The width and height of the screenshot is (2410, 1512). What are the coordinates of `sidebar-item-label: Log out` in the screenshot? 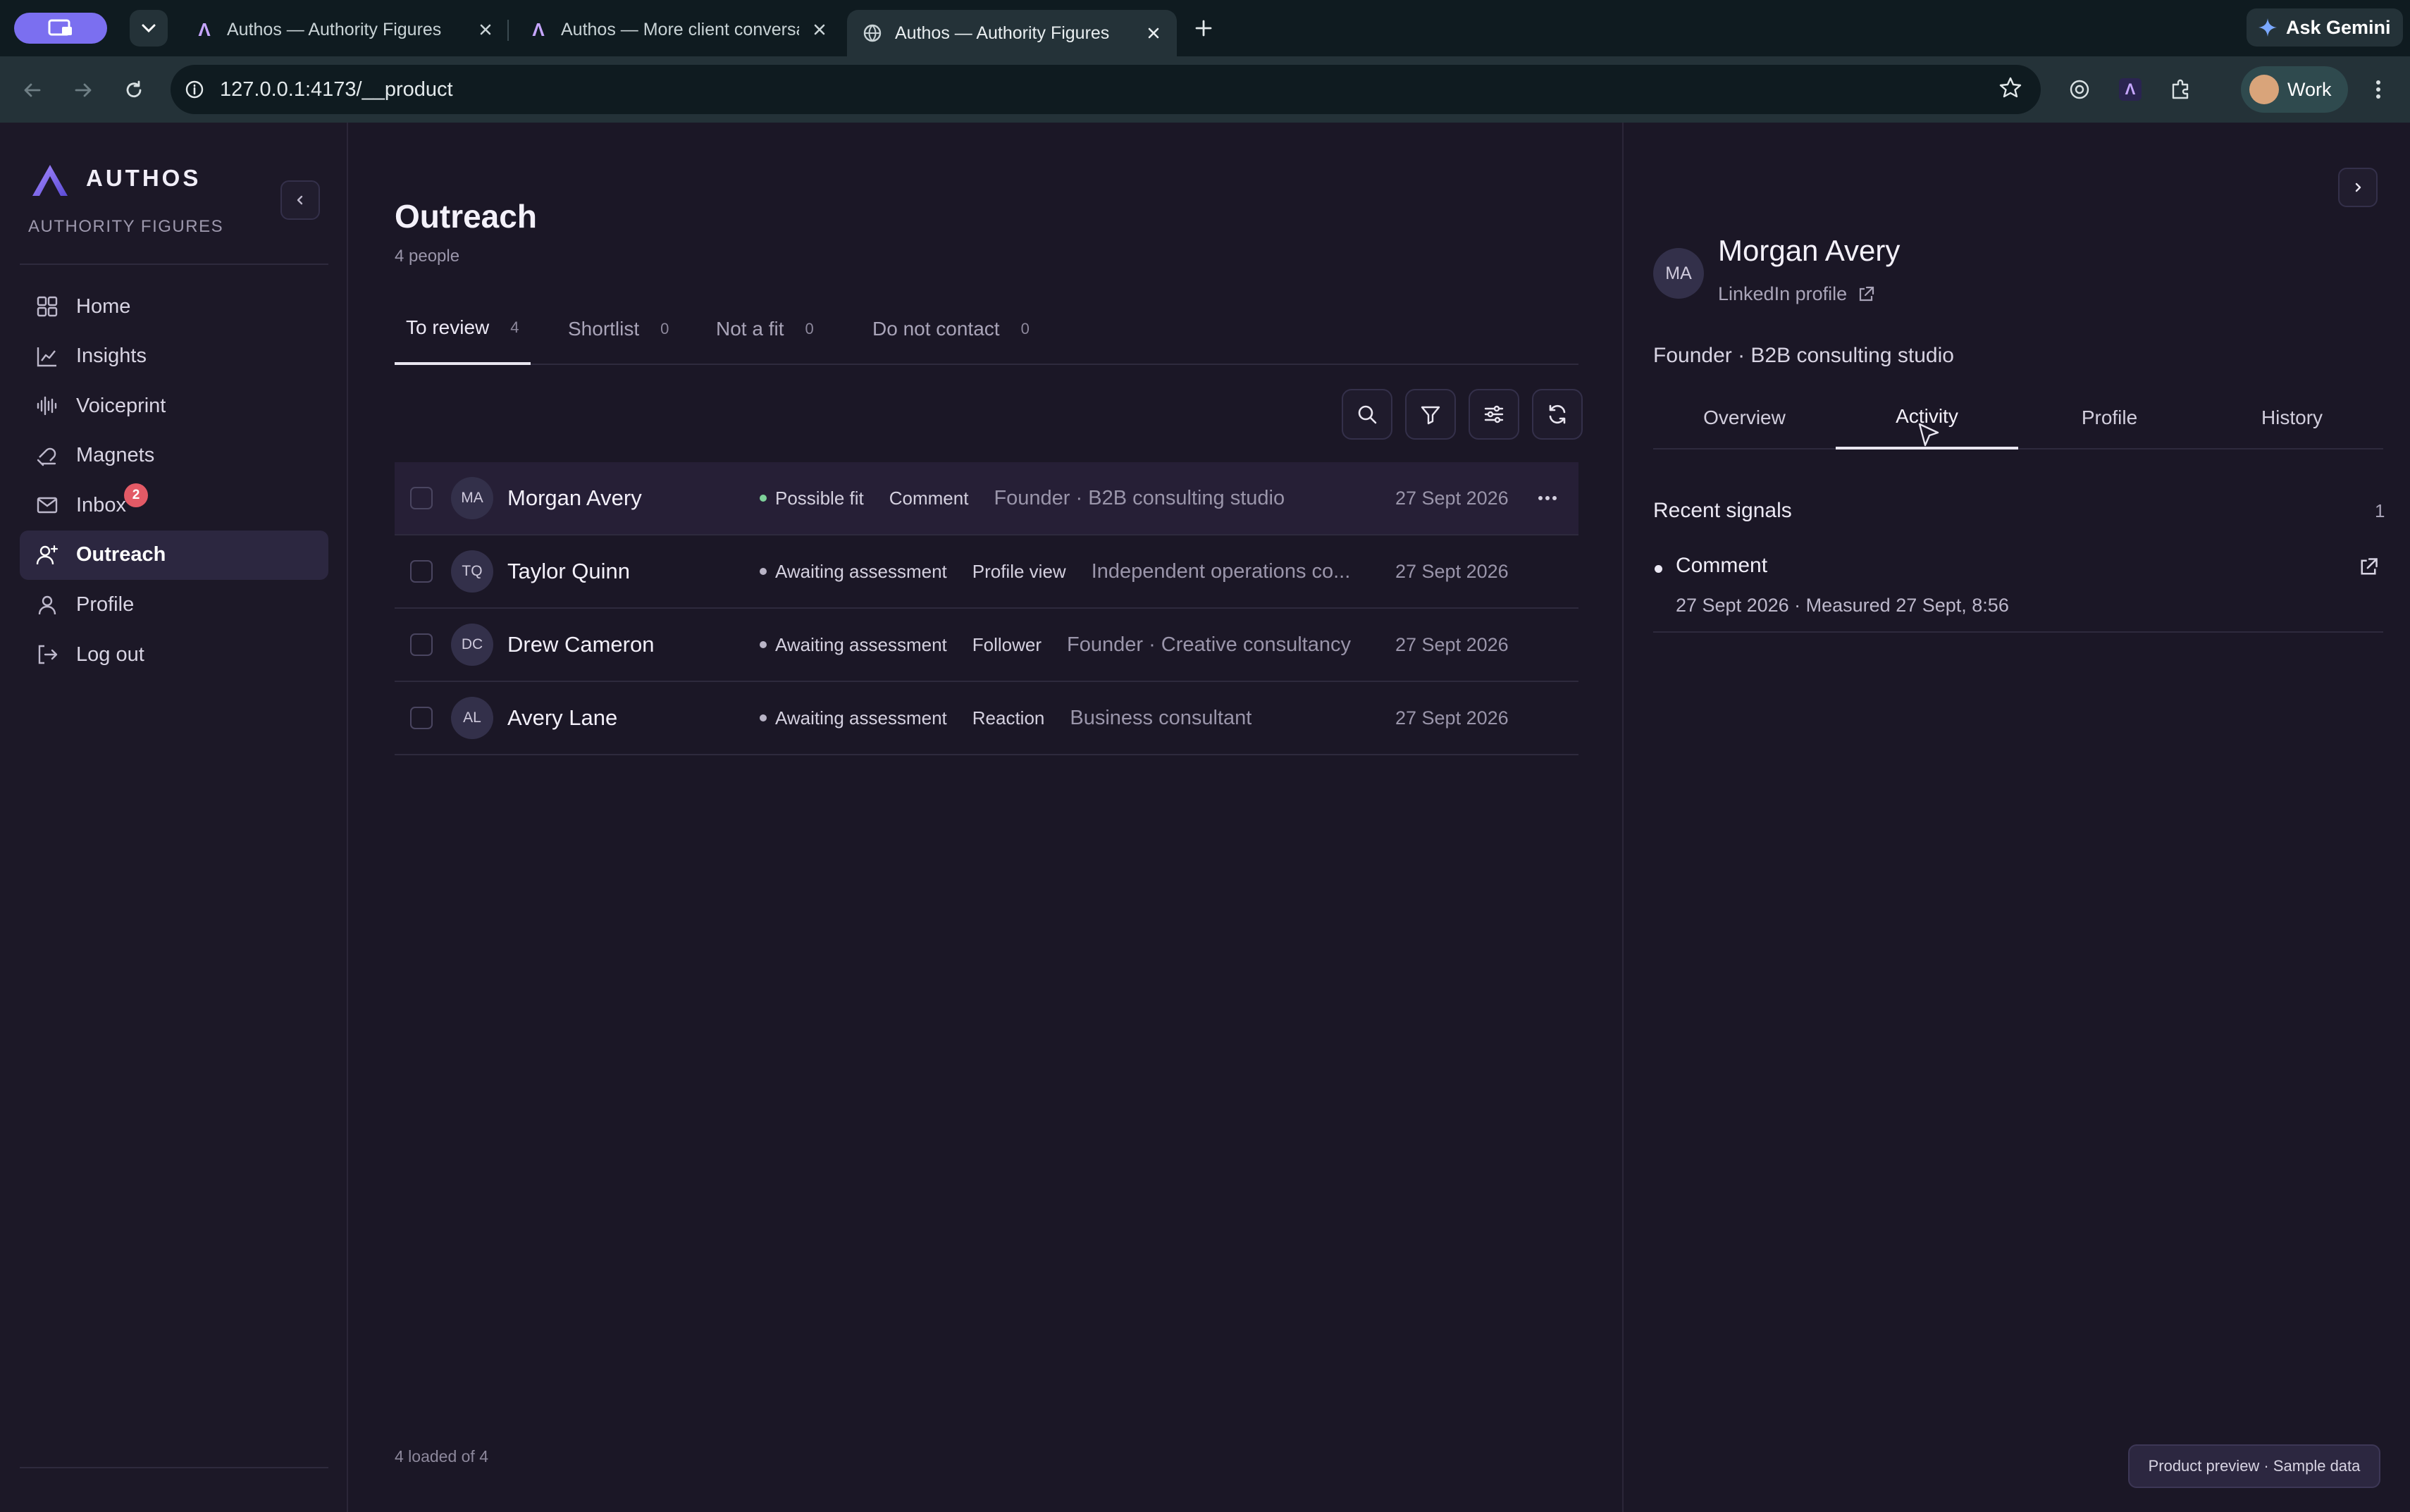 It's located at (110, 654).